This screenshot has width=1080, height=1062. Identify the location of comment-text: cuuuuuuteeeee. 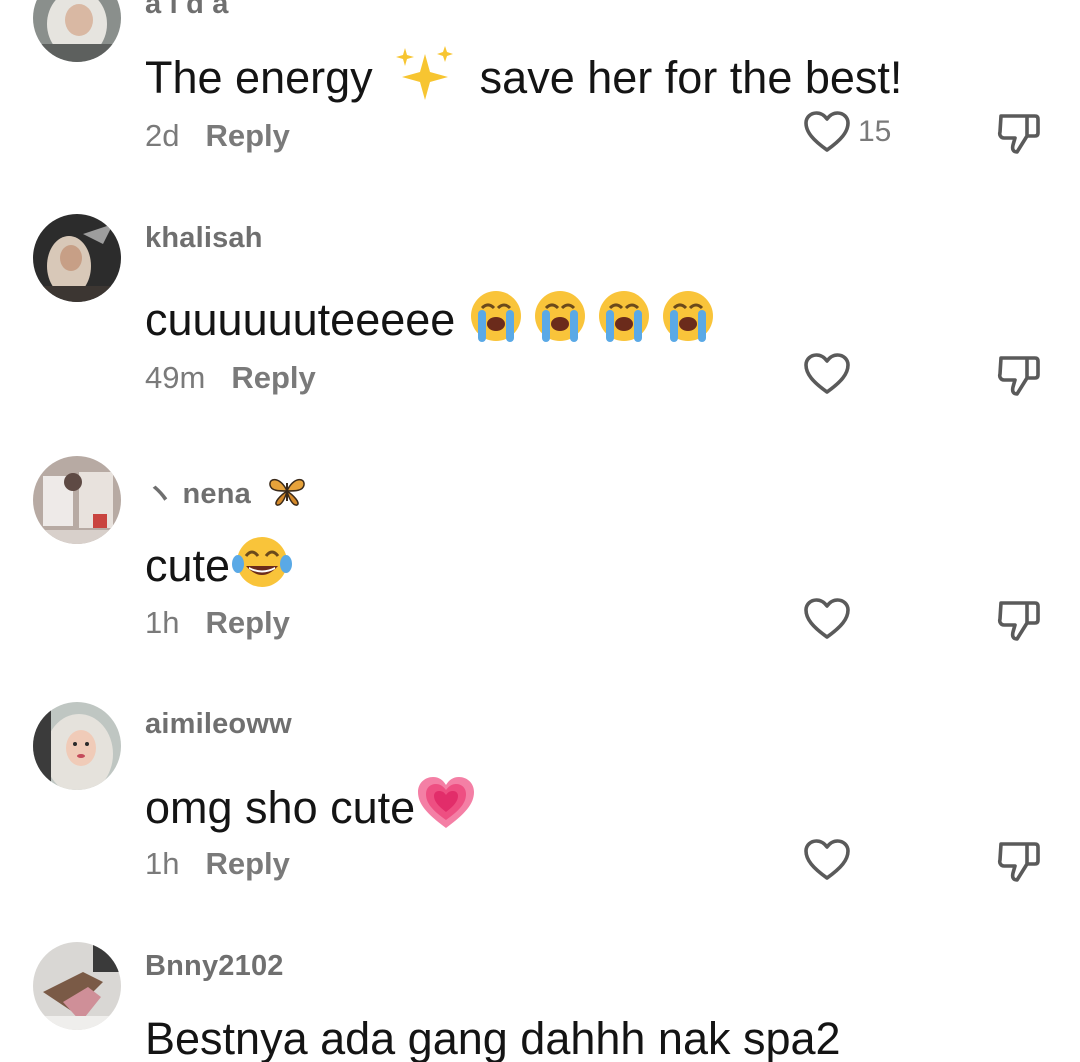
(433, 319).